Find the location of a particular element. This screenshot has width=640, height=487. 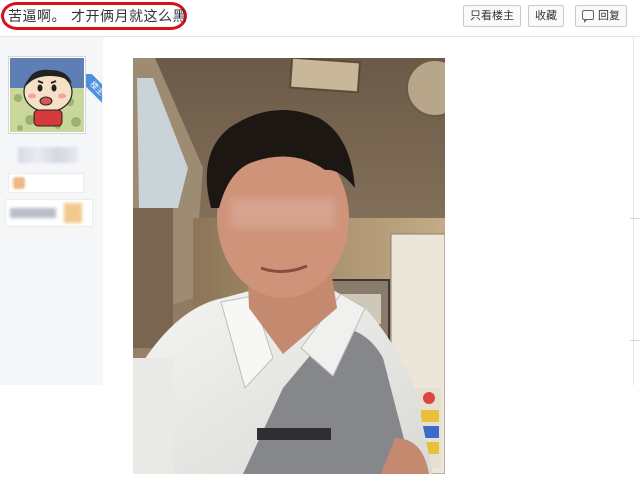

author-name-blurred is located at coordinates (48, 155).